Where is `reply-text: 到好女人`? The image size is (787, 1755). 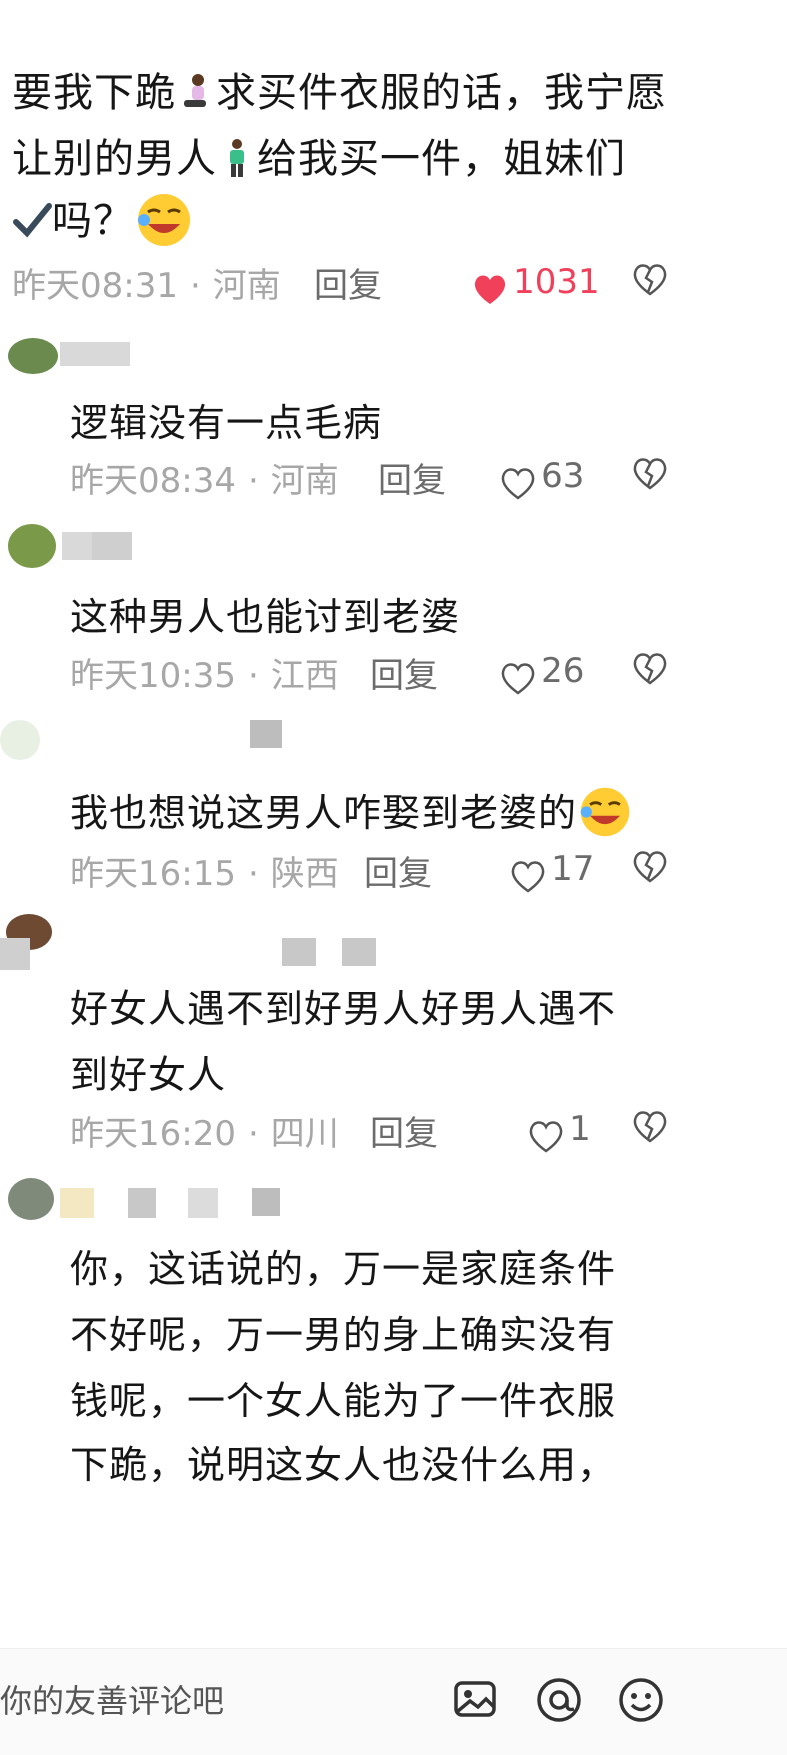 reply-text: 到好女人 is located at coordinates (148, 1075).